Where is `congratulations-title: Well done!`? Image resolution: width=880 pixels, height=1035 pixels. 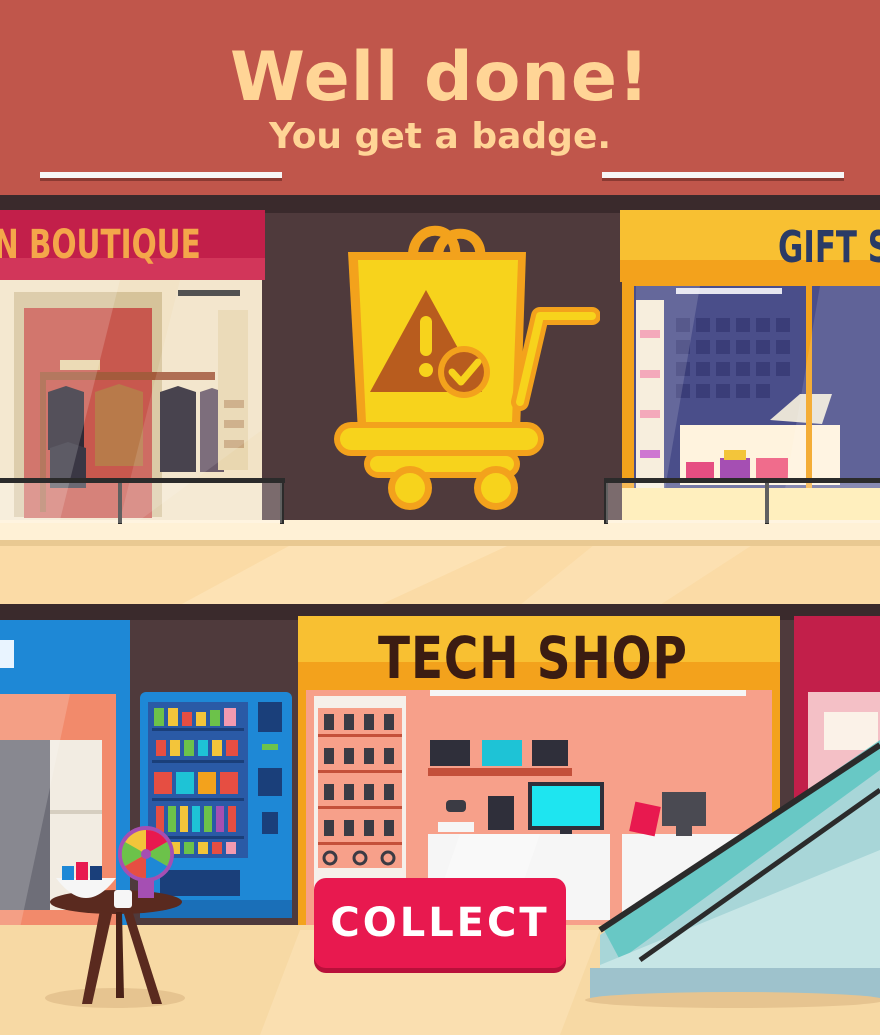 congratulations-title: Well done! is located at coordinates (440, 77).